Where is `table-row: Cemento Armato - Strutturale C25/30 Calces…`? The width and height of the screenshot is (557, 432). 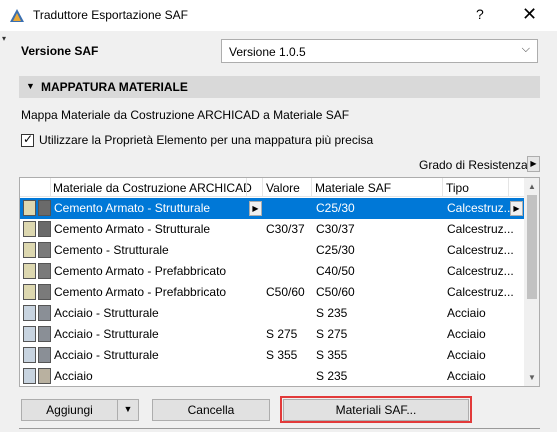 table-row: Cemento Armato - Strutturale C25/30 Calces… is located at coordinates (272, 208).